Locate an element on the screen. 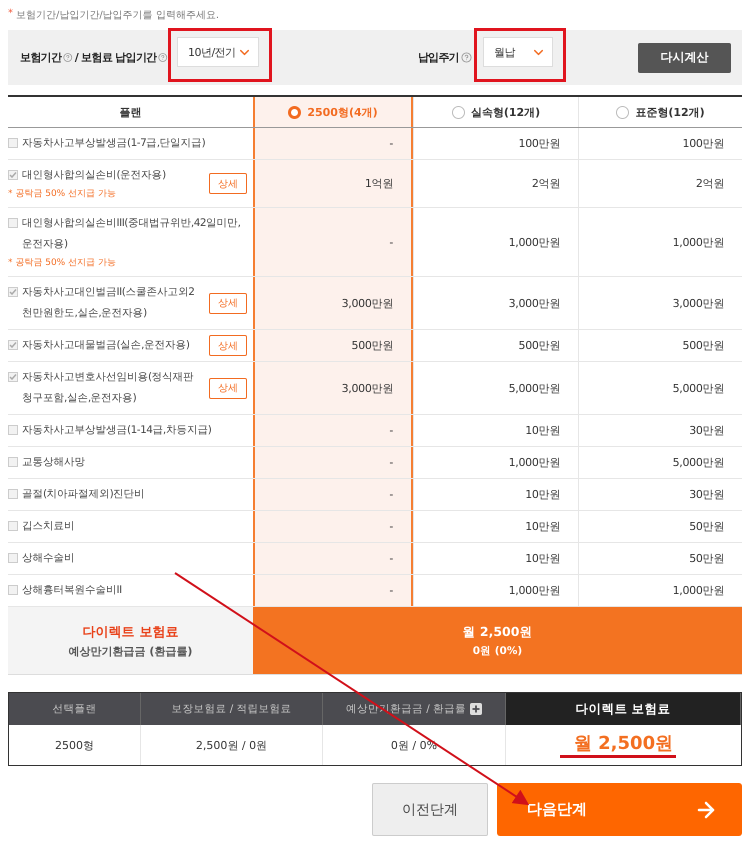  summary-subtitle: 예상만기환급금 (환급률) is located at coordinates (130, 651).